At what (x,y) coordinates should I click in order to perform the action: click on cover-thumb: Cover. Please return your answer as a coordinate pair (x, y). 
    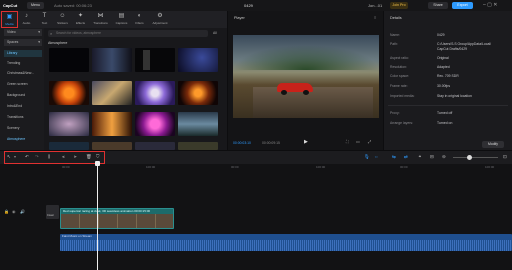
    Looking at the image, I should click on (52, 212).